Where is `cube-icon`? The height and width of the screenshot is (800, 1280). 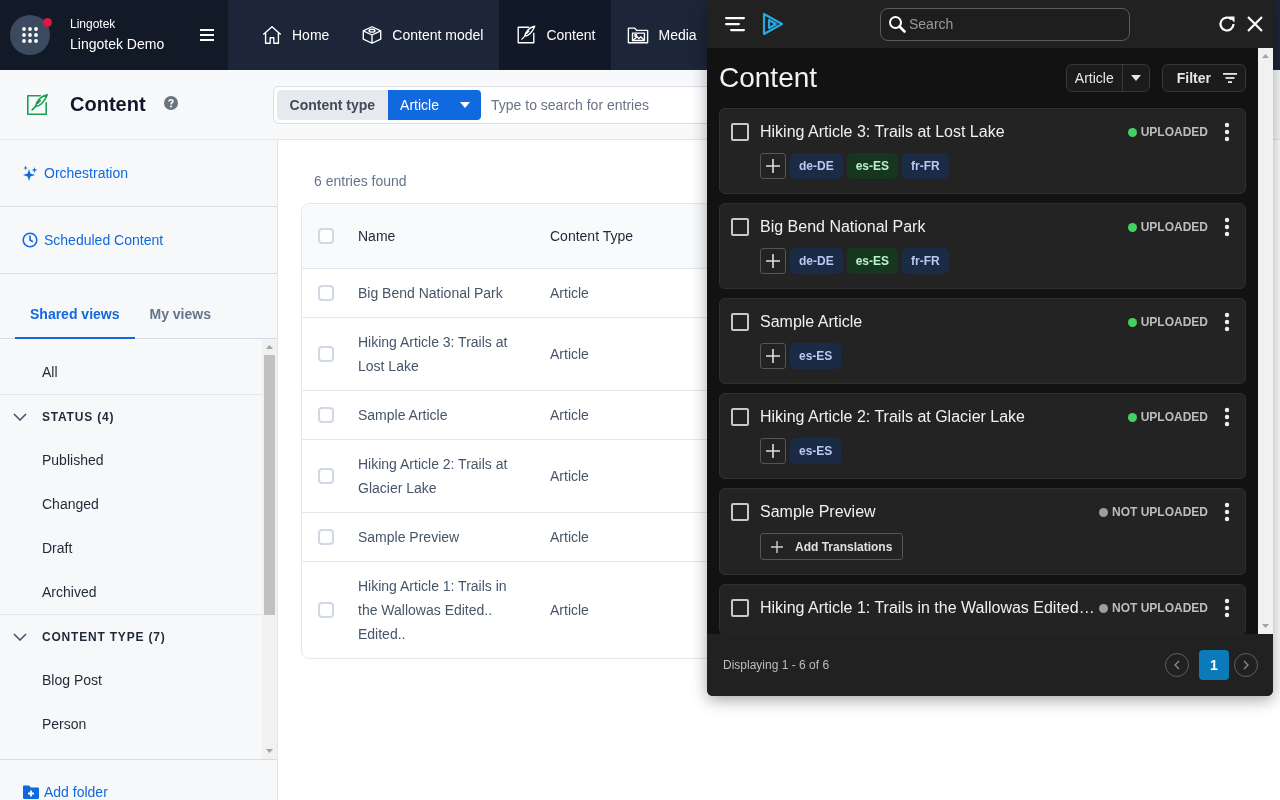
cube-icon is located at coordinates (372, 35).